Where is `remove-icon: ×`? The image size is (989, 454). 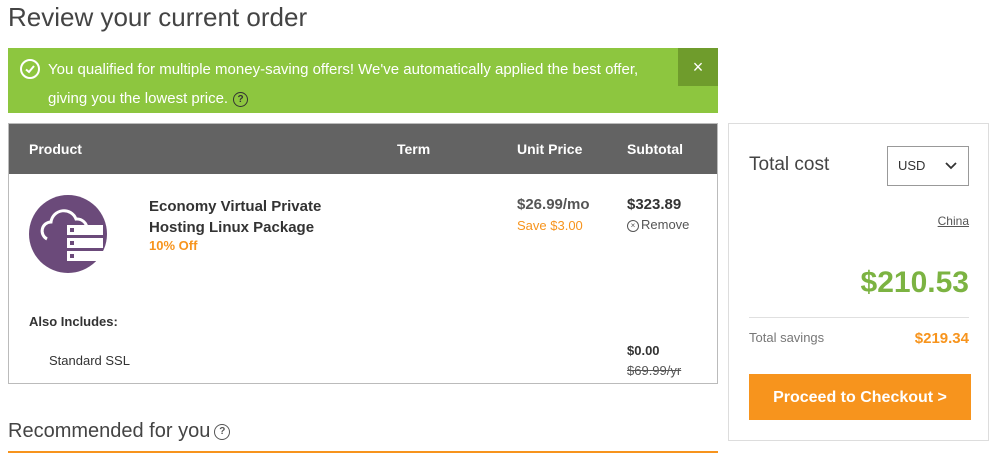 remove-icon: × is located at coordinates (633, 226).